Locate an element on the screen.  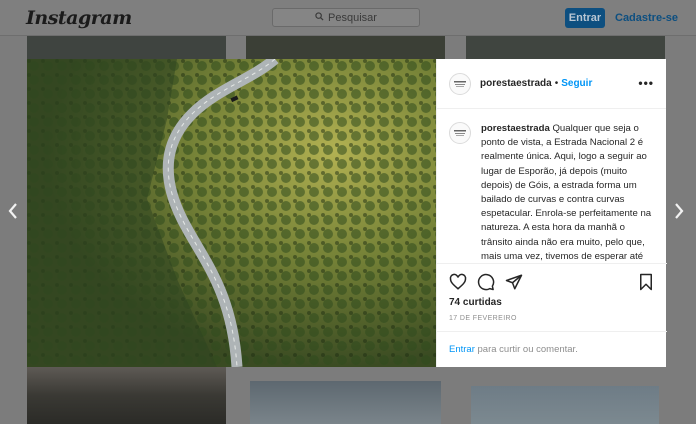
post-username: porestaestrada is located at coordinates (516, 83).